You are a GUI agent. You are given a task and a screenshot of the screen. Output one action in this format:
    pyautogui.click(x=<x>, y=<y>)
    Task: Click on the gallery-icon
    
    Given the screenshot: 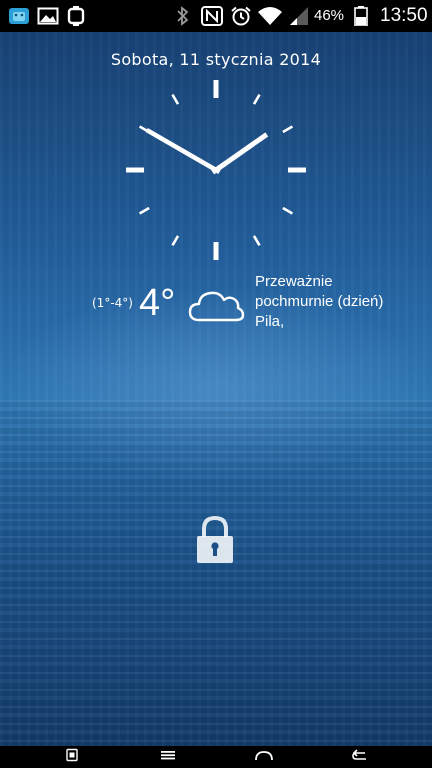 What is the action you would take?
    pyautogui.click(x=48, y=16)
    